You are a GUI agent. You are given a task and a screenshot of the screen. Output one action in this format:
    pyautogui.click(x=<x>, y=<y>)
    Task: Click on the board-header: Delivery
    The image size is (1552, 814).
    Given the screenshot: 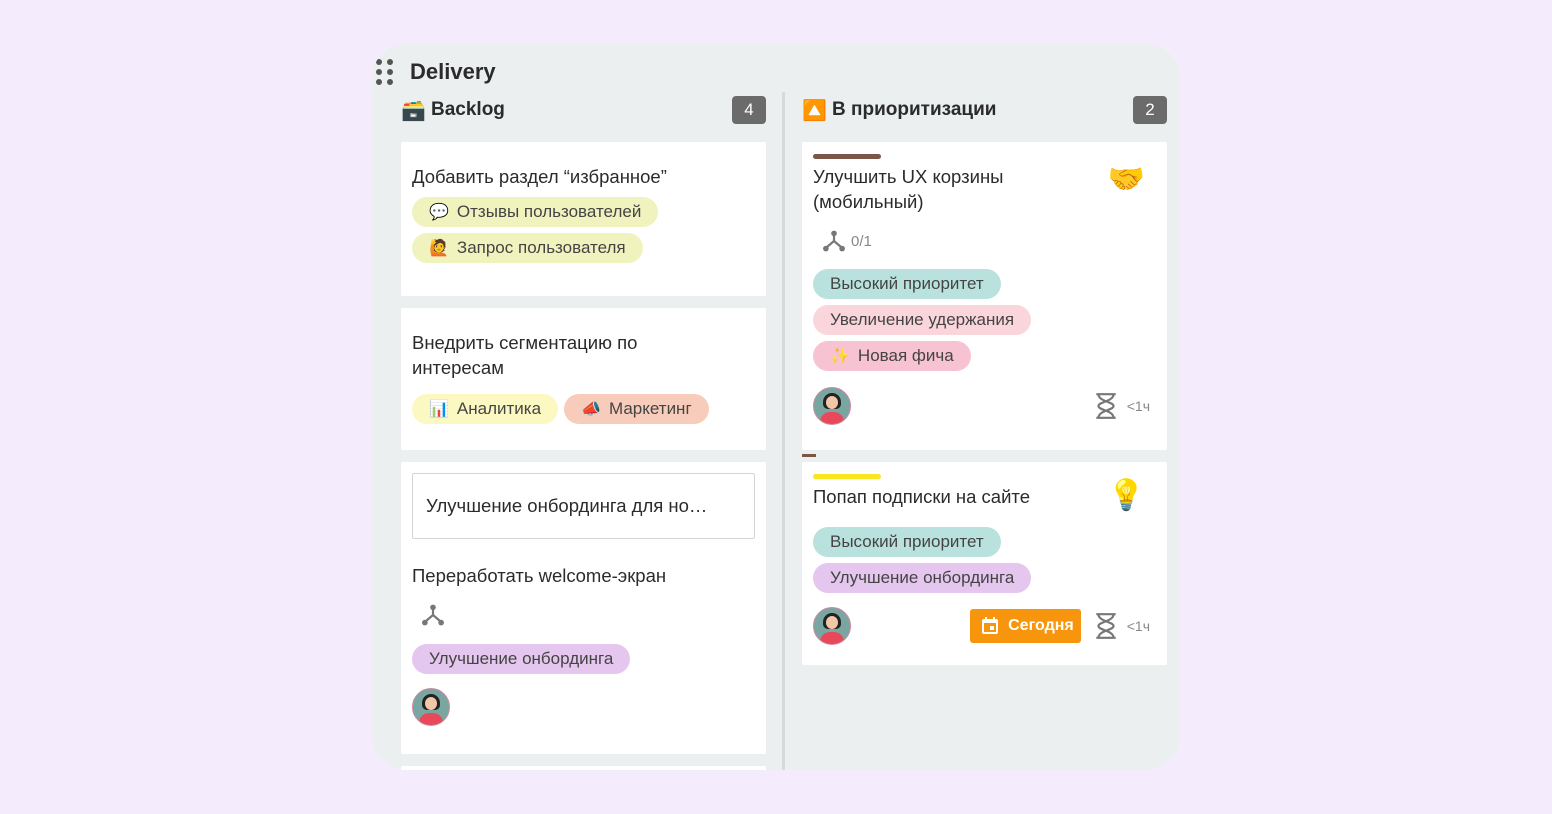 What is the action you would take?
    pyautogui.click(x=434, y=72)
    